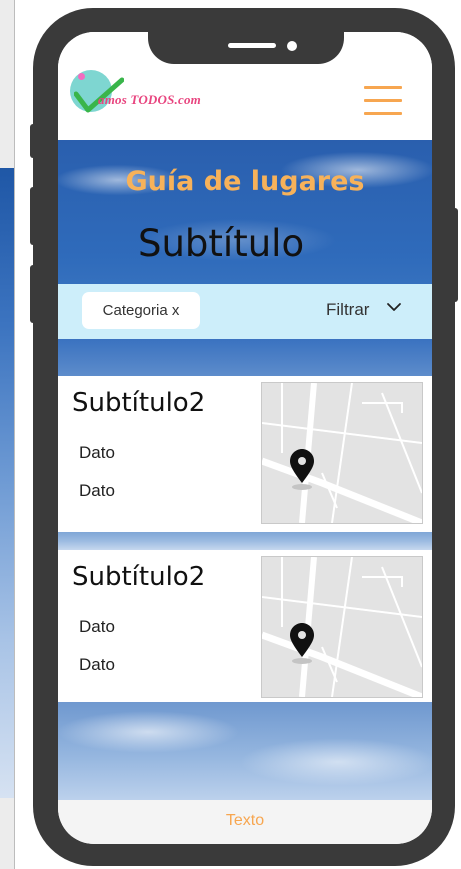 The width and height of the screenshot is (461, 869). Describe the element at coordinates (141, 310) in the screenshot. I see `category-chip: Categoria x` at that location.